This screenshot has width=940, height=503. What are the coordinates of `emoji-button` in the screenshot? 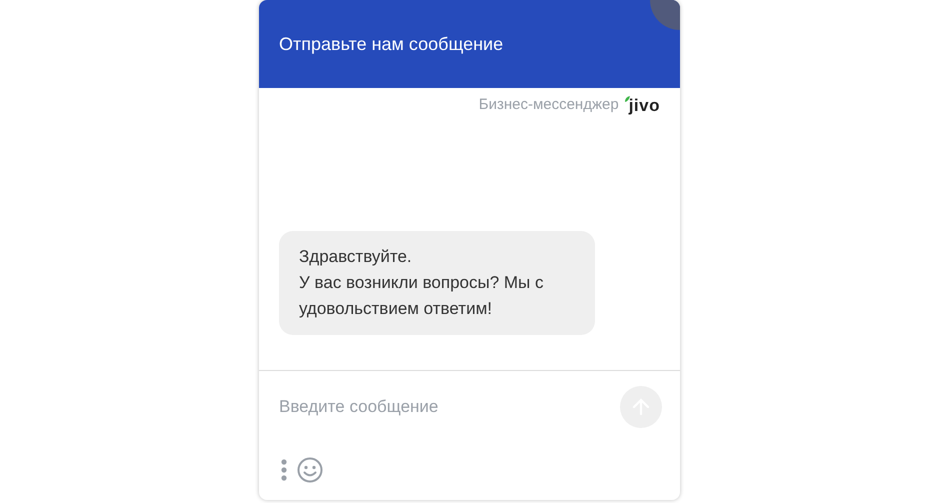 It's located at (310, 470).